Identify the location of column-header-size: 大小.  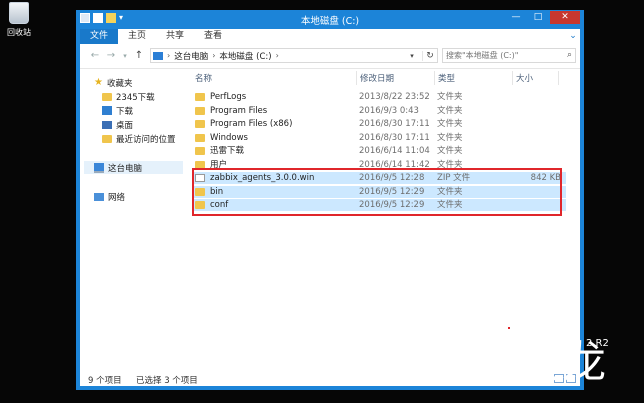
(524, 78).